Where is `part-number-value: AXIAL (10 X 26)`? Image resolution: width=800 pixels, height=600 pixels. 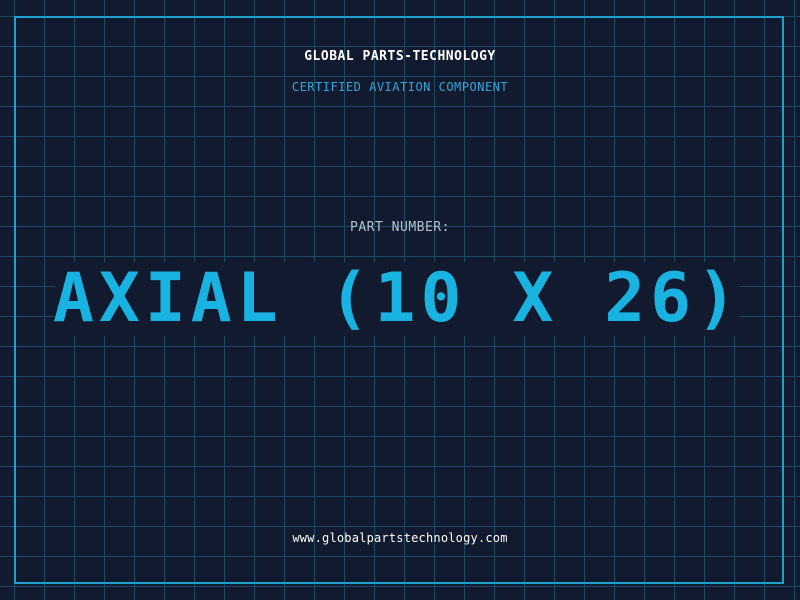 part-number-value: AXIAL (10 X 26) is located at coordinates (397, 298).